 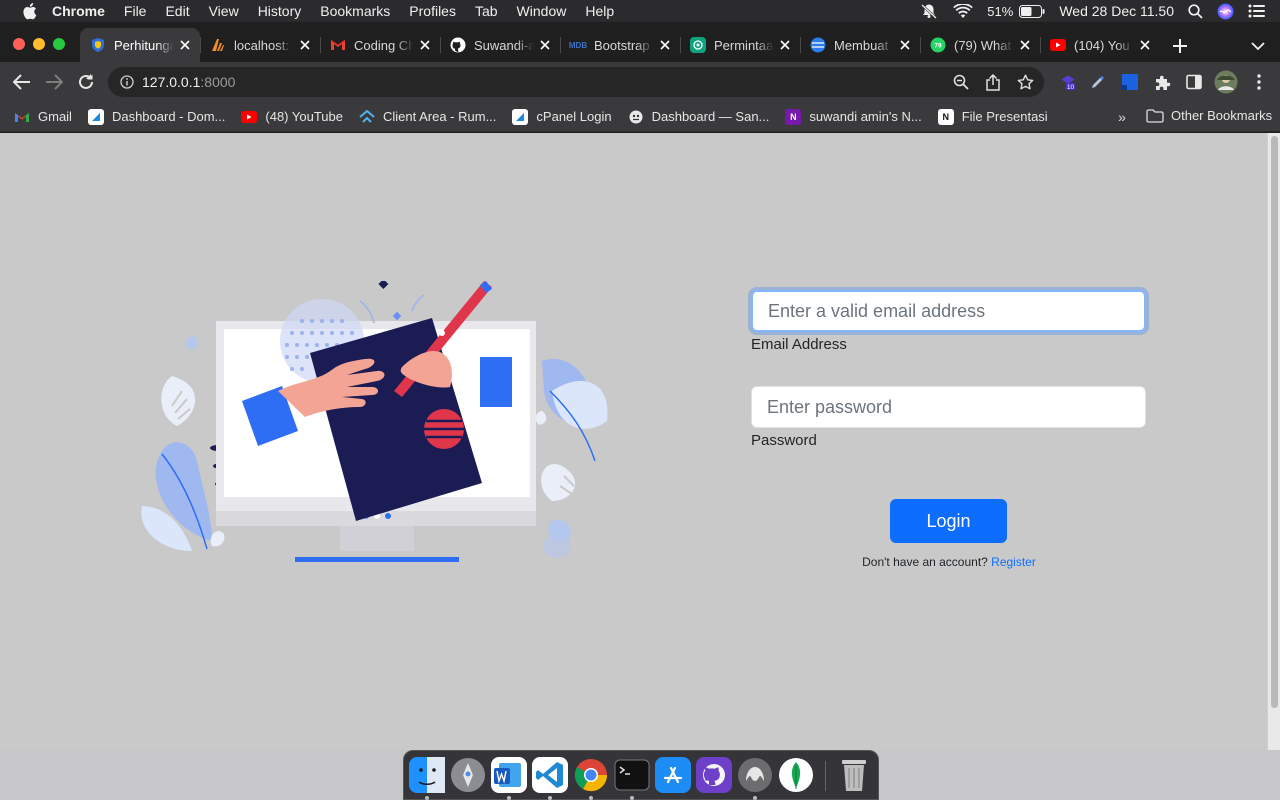 What do you see at coordinates (1013, 562) in the screenshot?
I see `register-link: Register` at bounding box center [1013, 562].